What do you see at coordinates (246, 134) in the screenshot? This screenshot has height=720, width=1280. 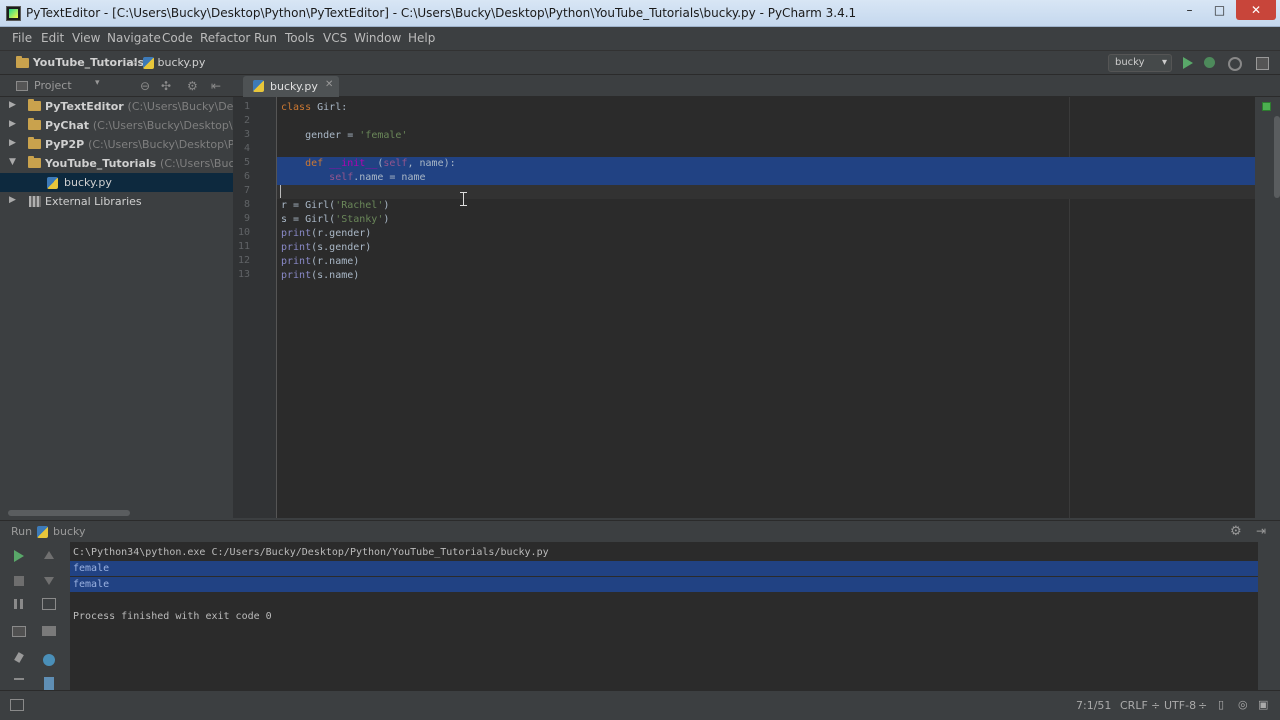 I see `line-number: 3` at bounding box center [246, 134].